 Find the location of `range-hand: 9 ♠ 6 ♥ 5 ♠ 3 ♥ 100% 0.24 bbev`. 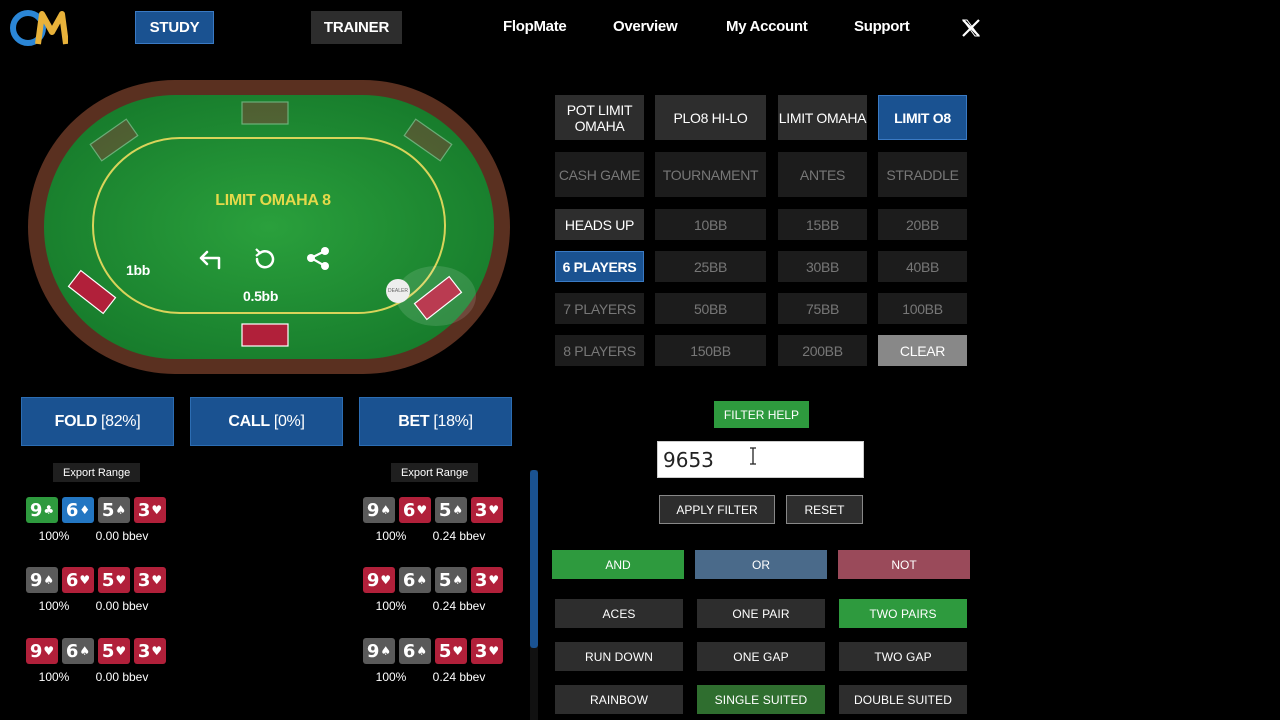

range-hand: 9 ♠ 6 ♥ 5 ♠ 3 ♥ 100% 0.24 bbev is located at coordinates (433, 520).